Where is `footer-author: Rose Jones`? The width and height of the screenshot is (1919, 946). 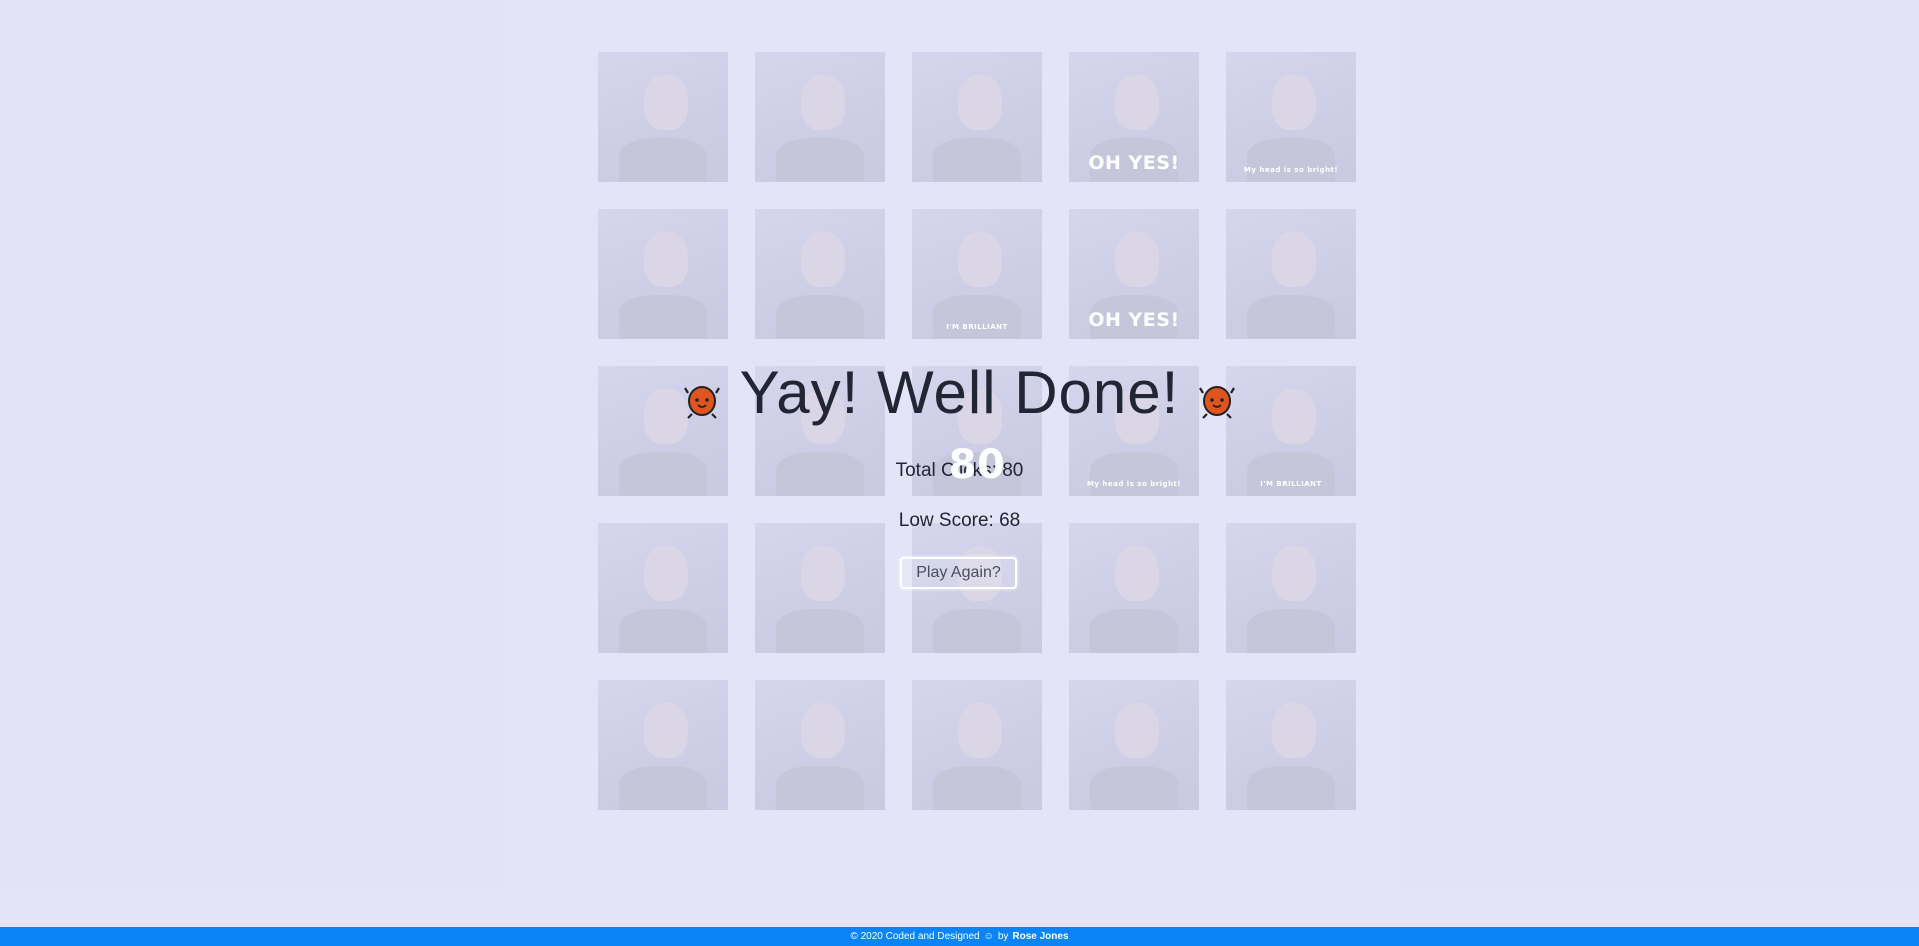 footer-author: Rose Jones is located at coordinates (1040, 936).